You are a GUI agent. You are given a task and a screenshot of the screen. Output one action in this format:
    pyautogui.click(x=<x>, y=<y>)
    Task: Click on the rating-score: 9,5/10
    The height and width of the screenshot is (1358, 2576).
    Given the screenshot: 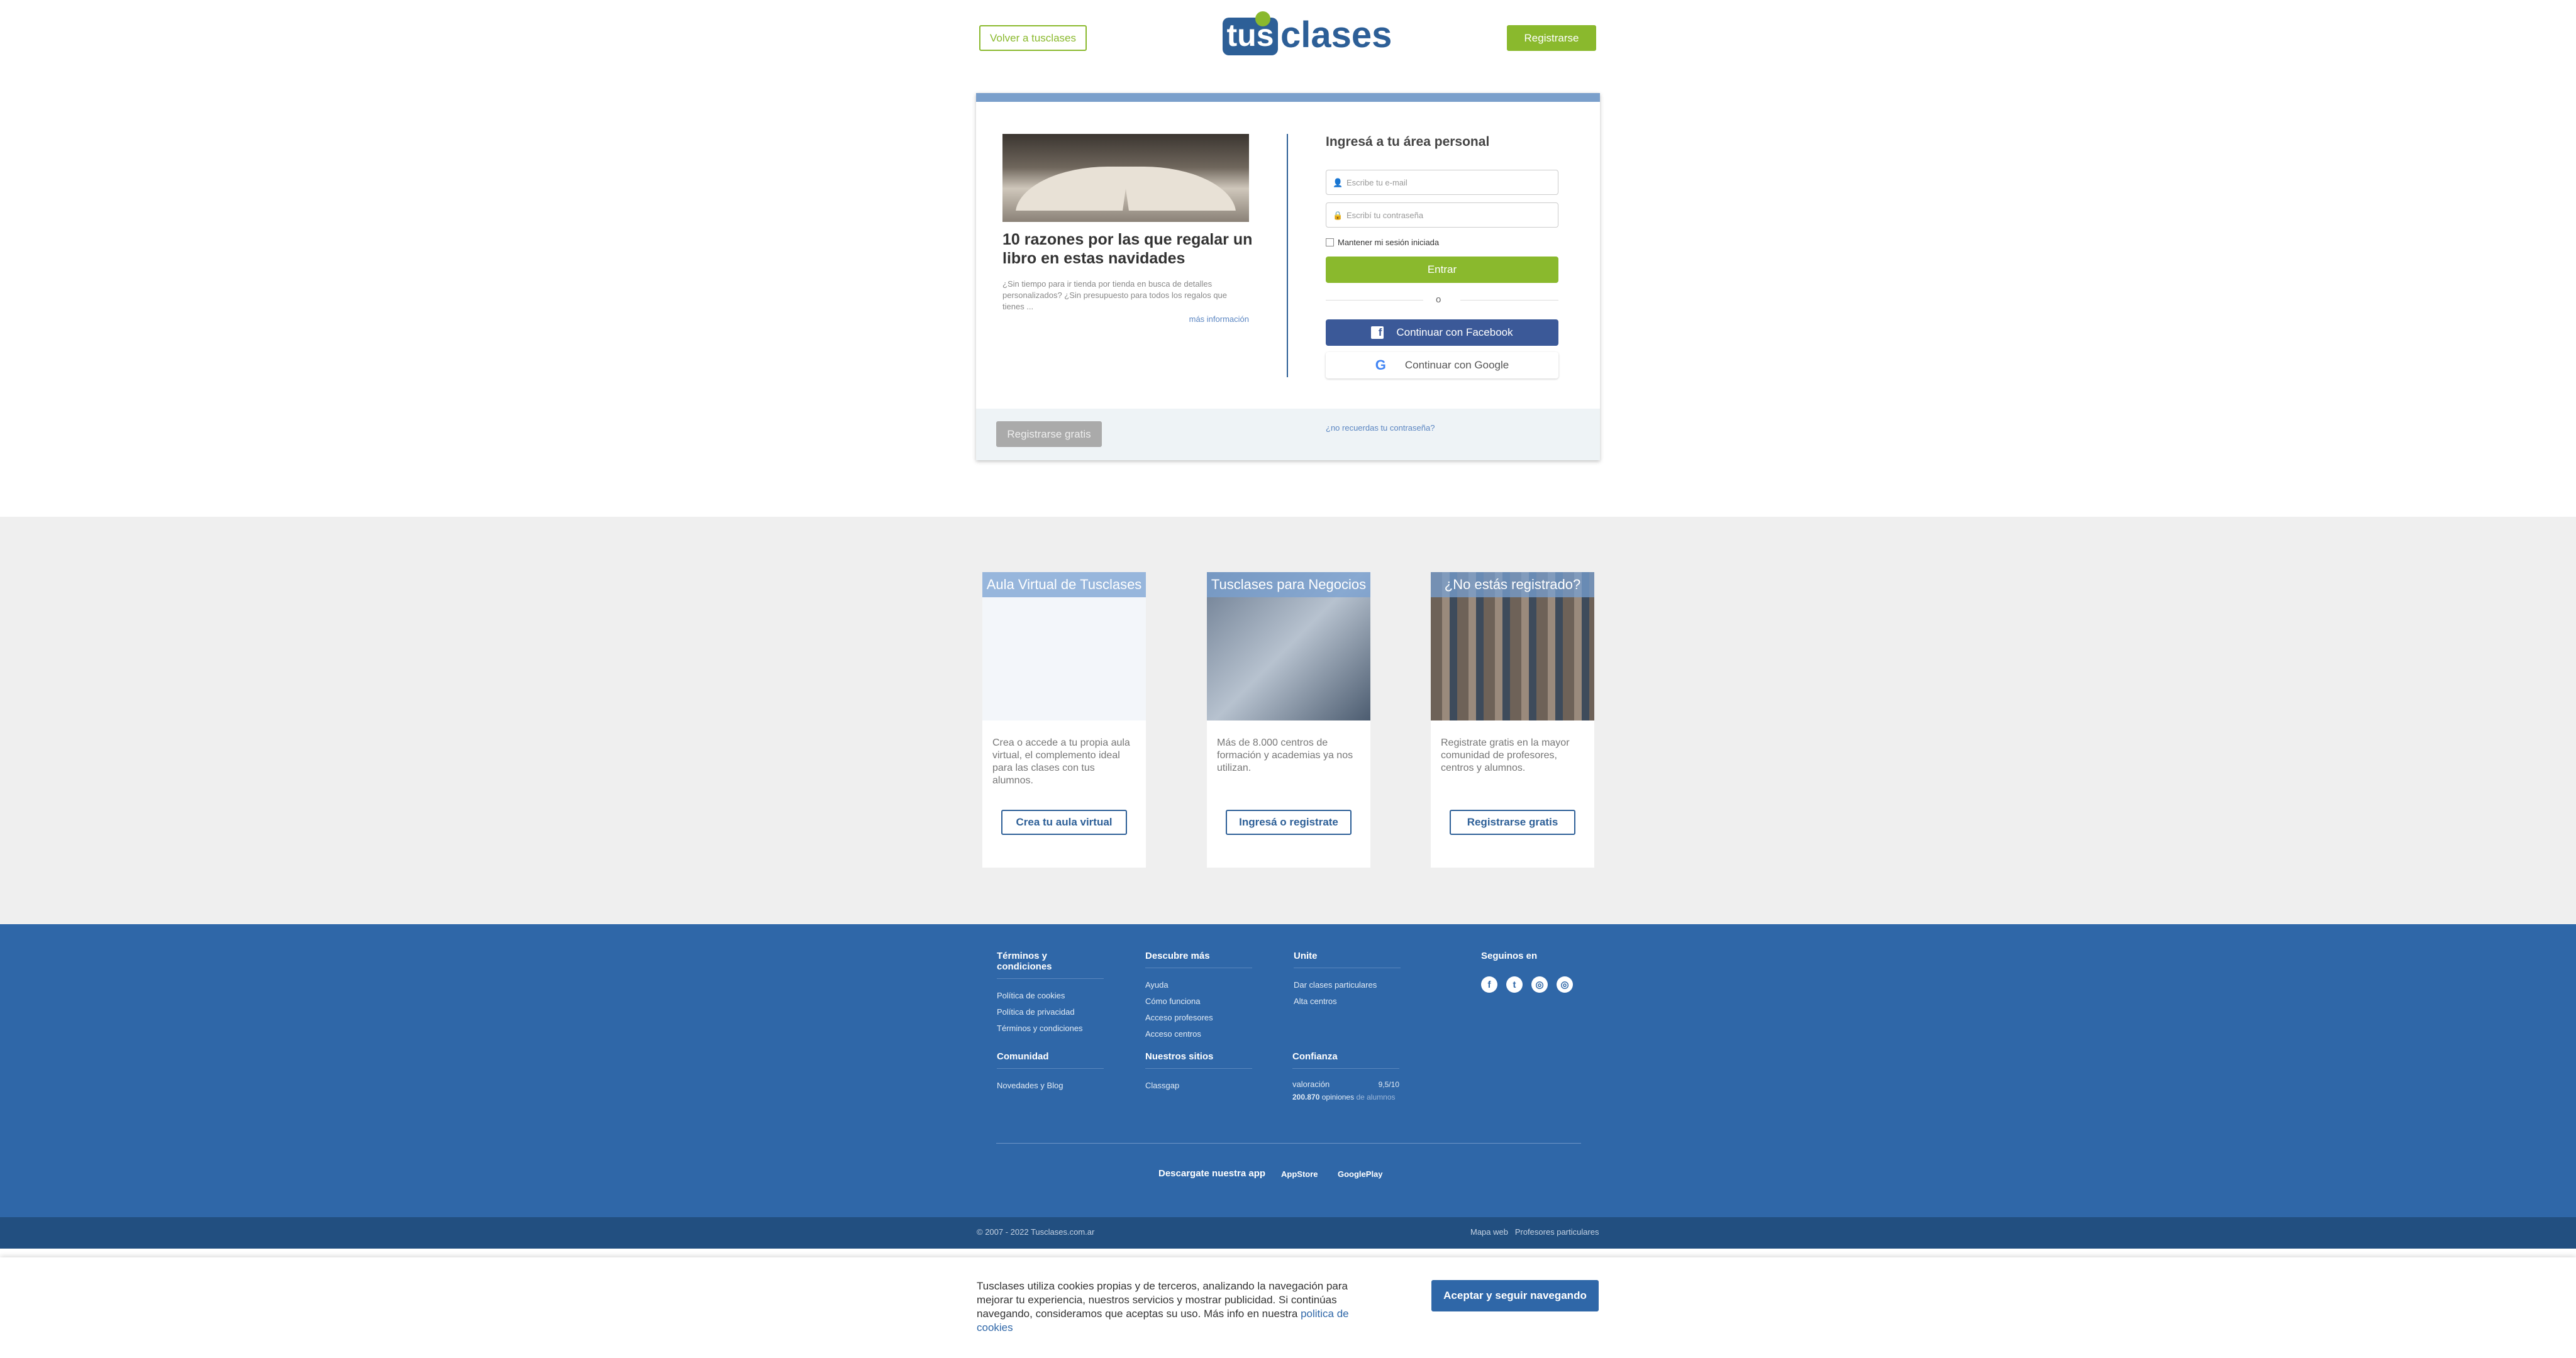 What is the action you would take?
    pyautogui.click(x=1388, y=1084)
    